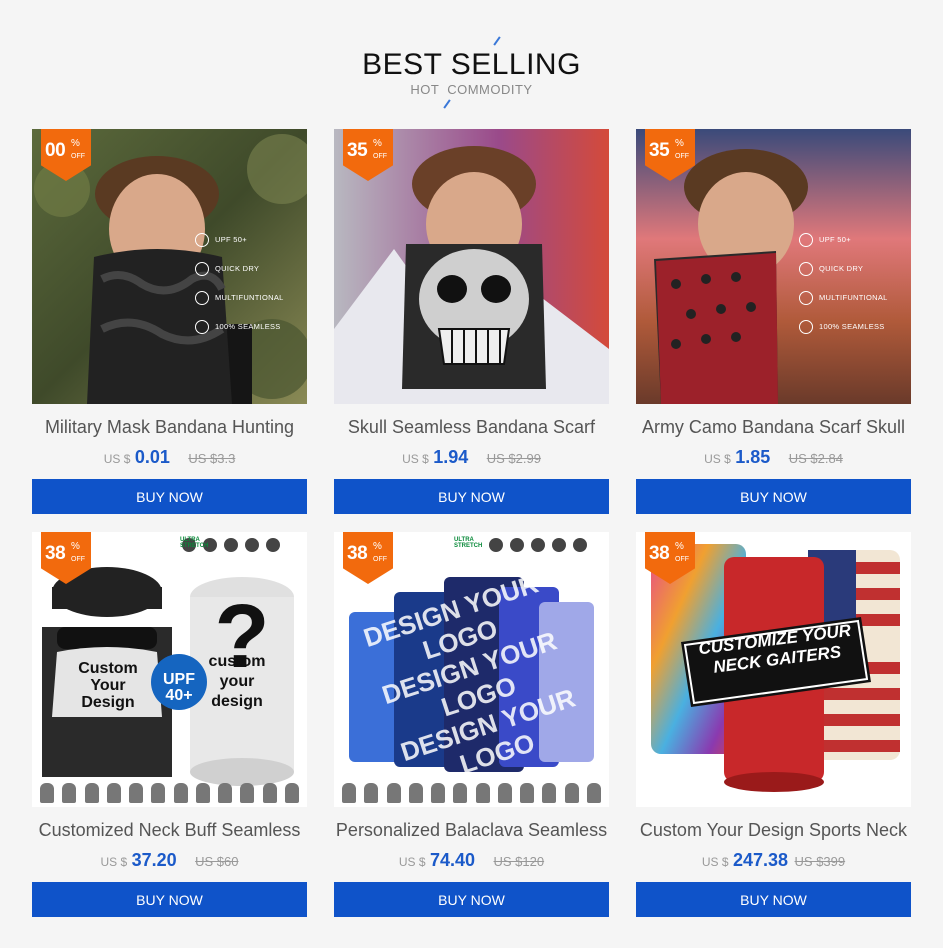  Describe the element at coordinates (773, 830) in the screenshot. I see `product-name: Custom Your Design Sports Neck` at that location.